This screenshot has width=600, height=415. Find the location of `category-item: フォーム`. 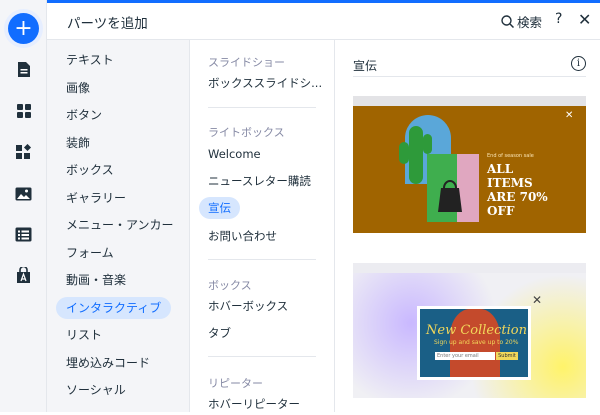

category-item: フォーム is located at coordinates (90, 253).